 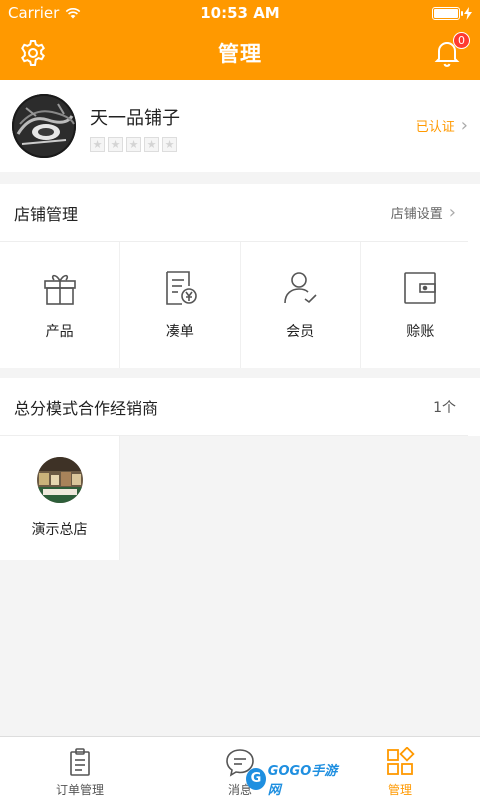 I want to click on clipboard-icon, so click(x=80, y=762).